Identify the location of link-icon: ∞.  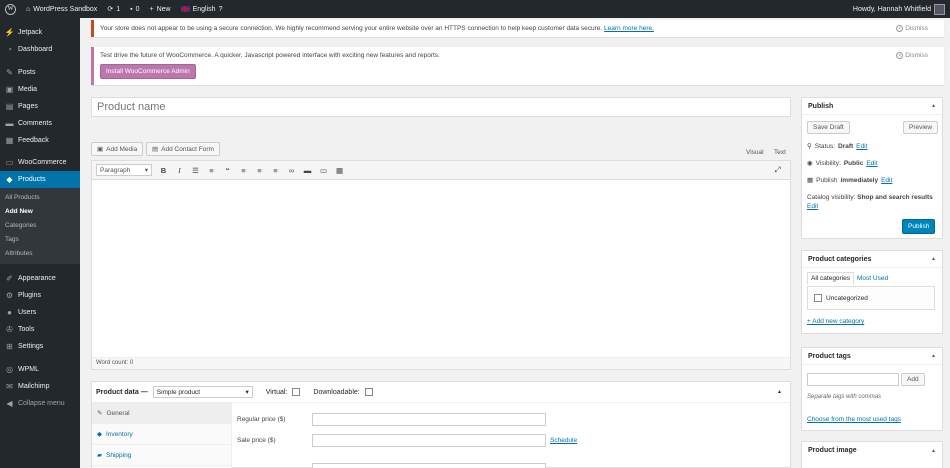
(291, 170).